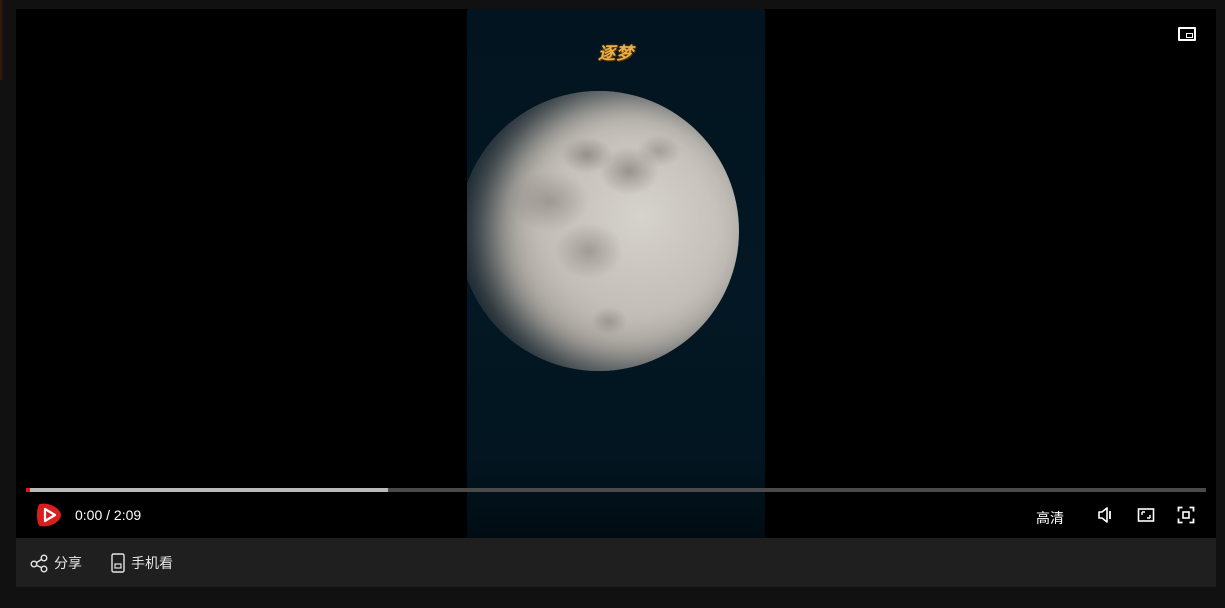 The width and height of the screenshot is (1225, 608). What do you see at coordinates (28, 490) in the screenshot?
I see `progress-played` at bounding box center [28, 490].